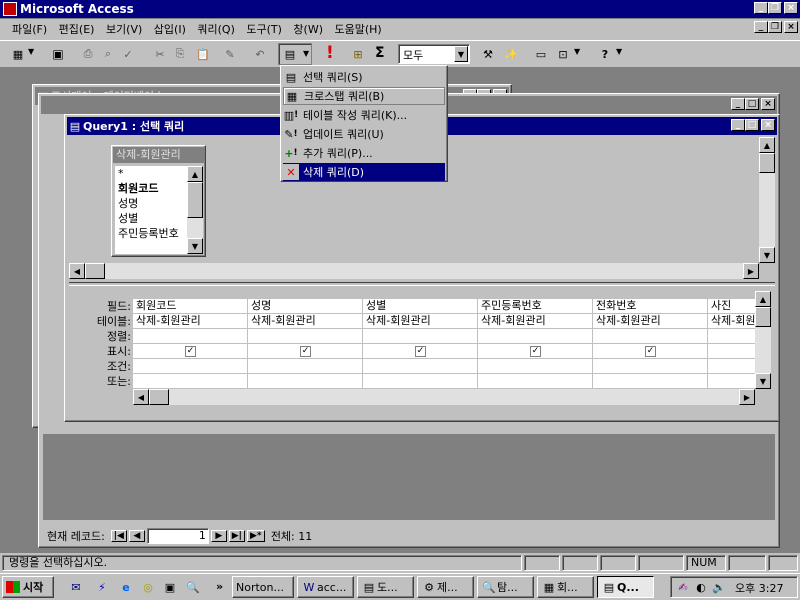  I want to click on form-close-button: ×, so click(768, 104).